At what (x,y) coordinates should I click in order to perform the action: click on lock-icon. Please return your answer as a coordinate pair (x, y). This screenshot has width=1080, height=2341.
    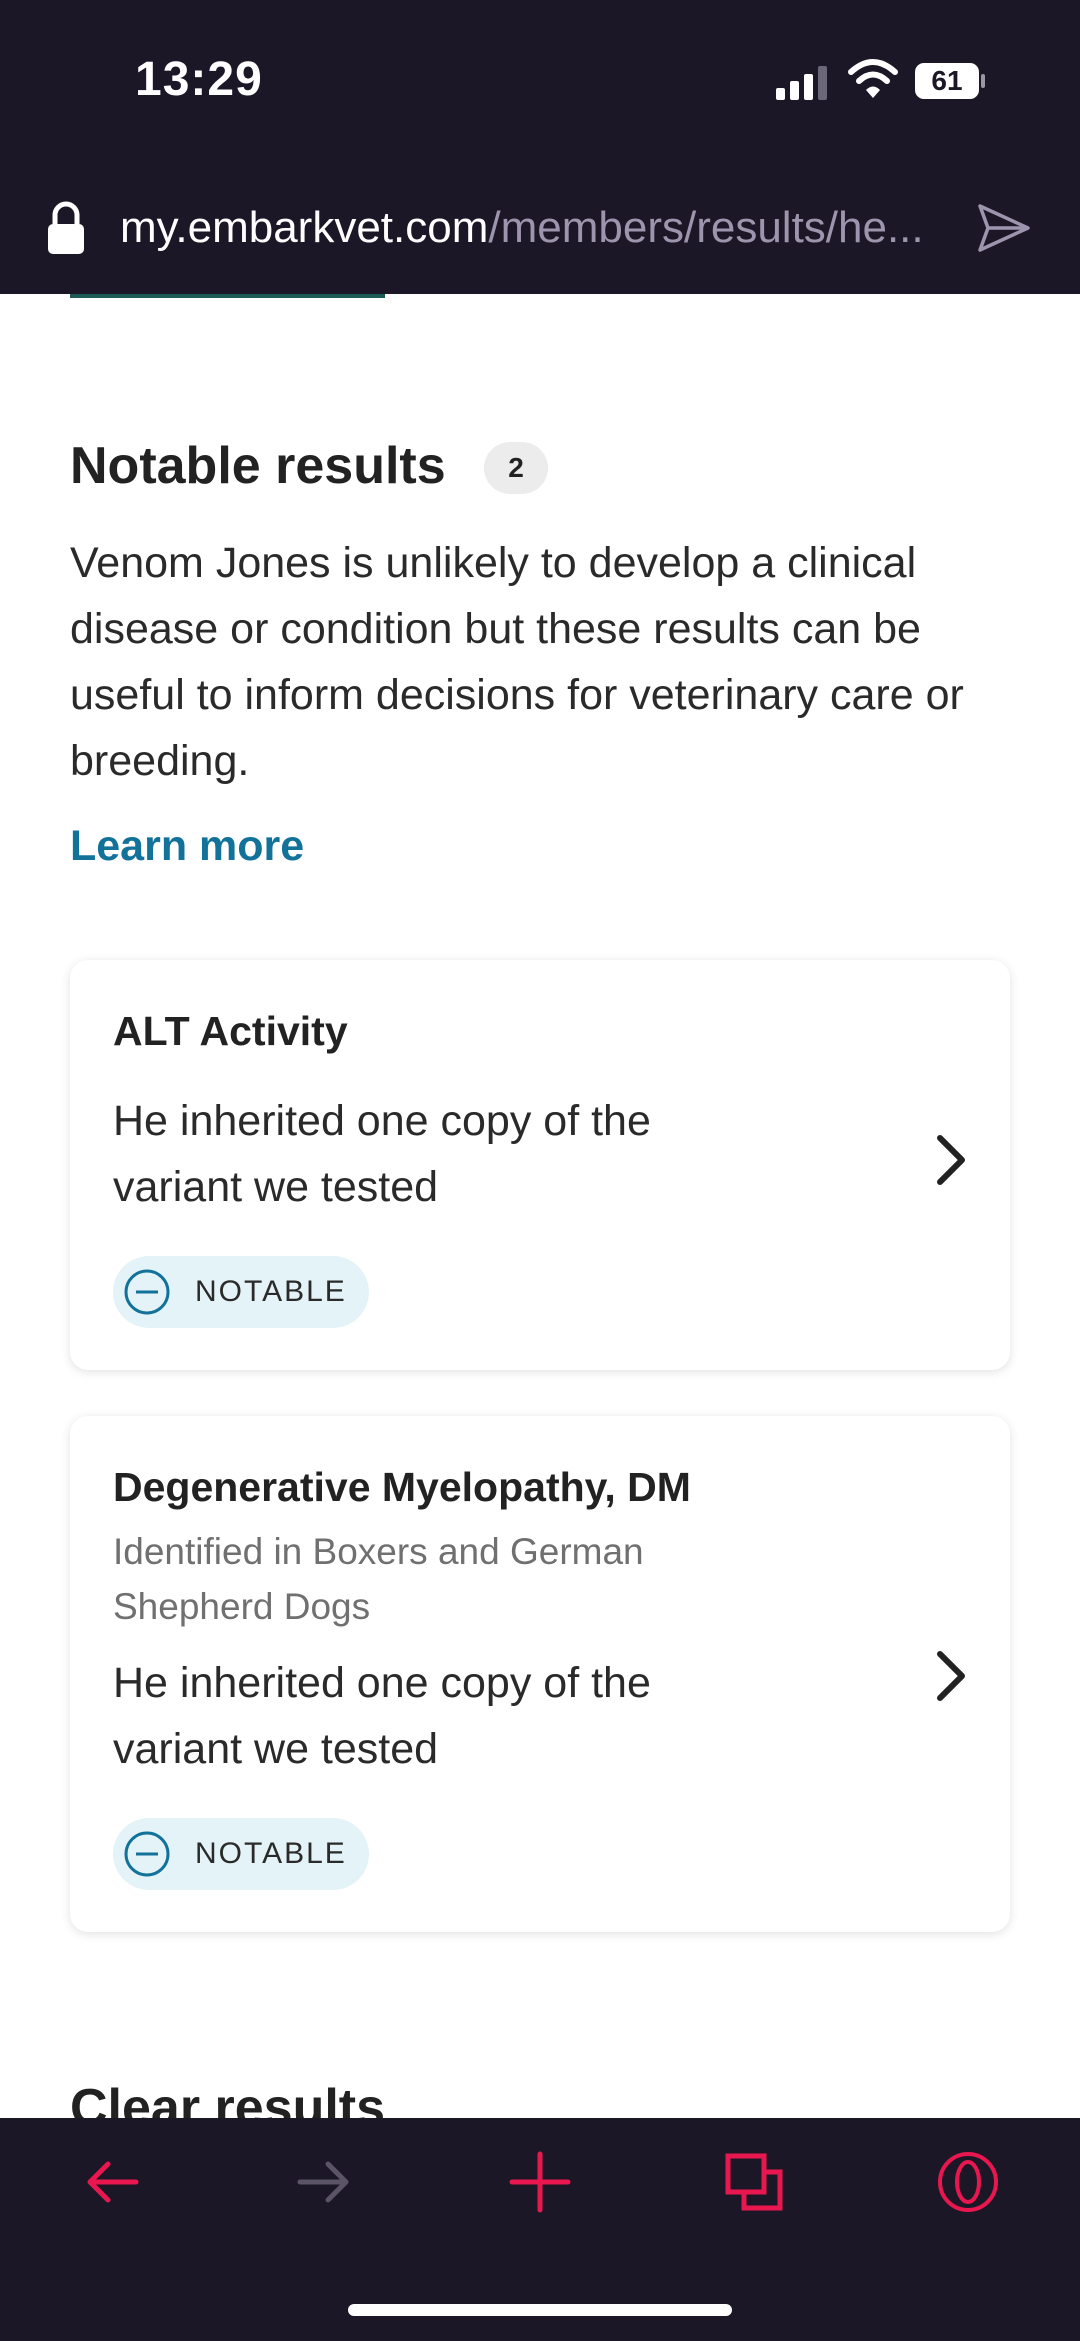
    Looking at the image, I should click on (66, 227).